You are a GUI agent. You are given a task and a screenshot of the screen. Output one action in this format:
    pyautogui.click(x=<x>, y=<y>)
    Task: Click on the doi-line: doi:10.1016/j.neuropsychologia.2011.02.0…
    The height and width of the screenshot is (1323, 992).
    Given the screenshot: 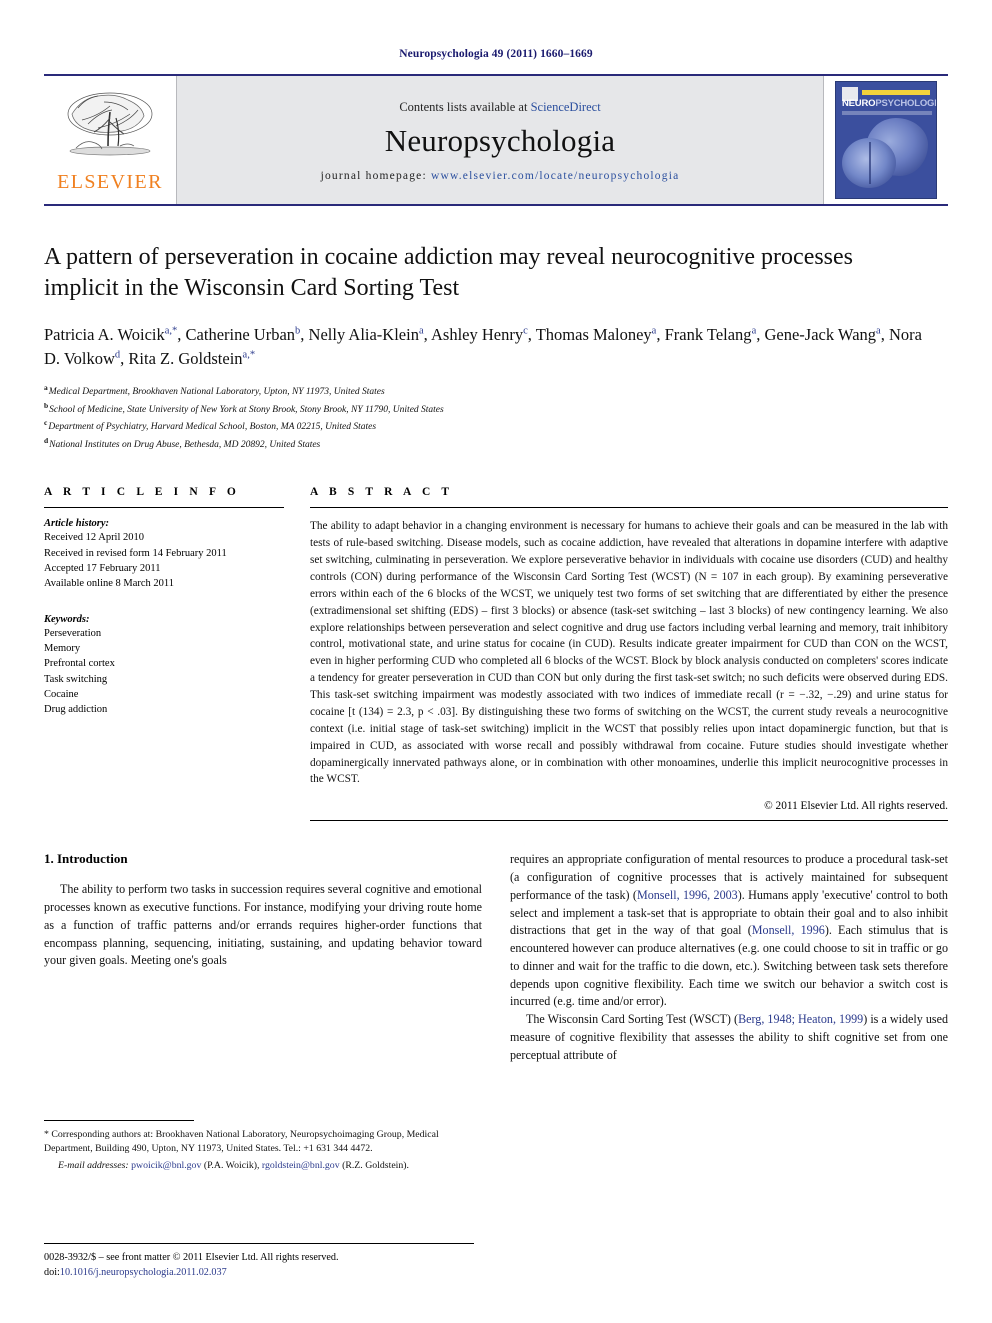 What is the action you would take?
    pyautogui.click(x=259, y=1272)
    